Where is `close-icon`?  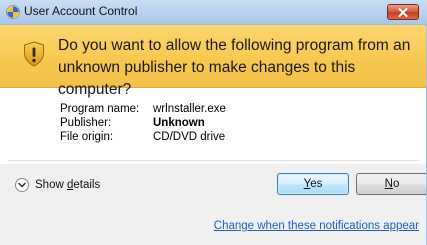
close-icon is located at coordinates (403, 12).